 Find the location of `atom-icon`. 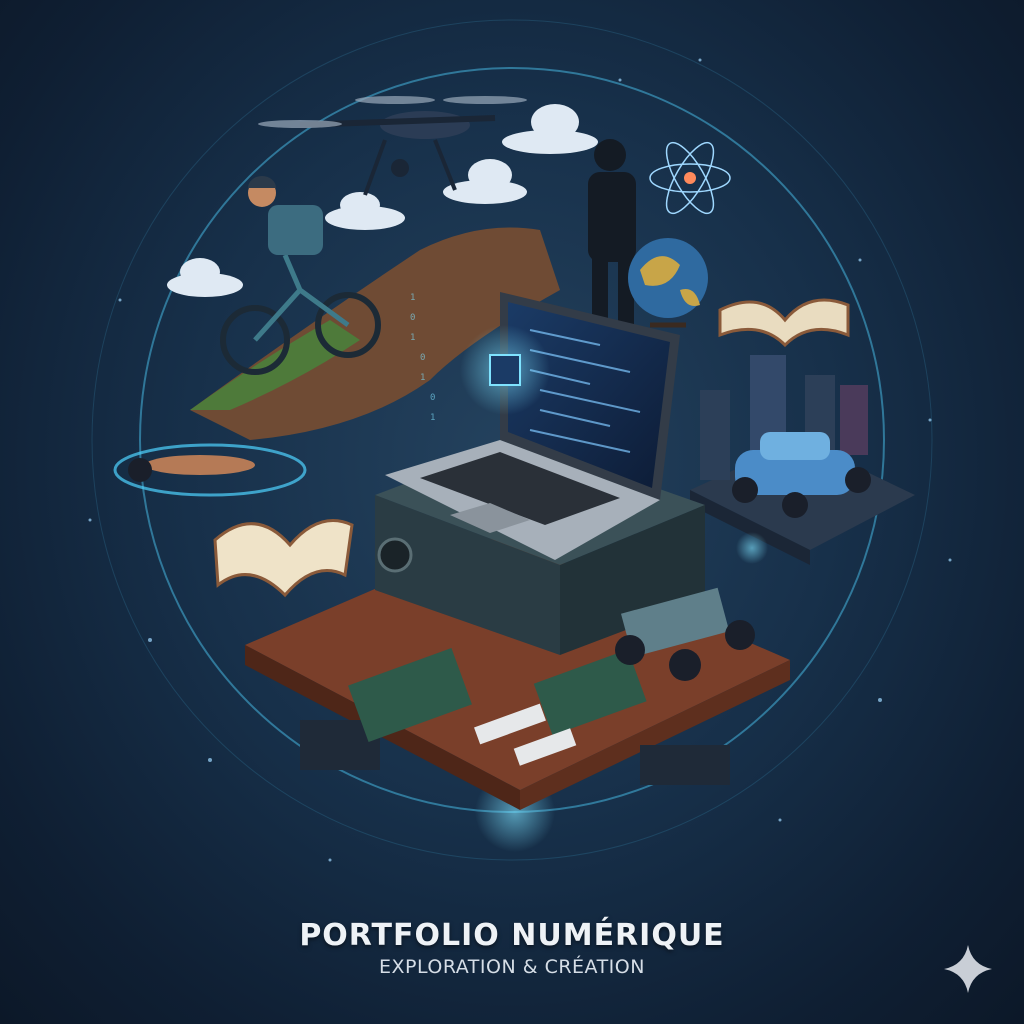

atom-icon is located at coordinates (690, 178).